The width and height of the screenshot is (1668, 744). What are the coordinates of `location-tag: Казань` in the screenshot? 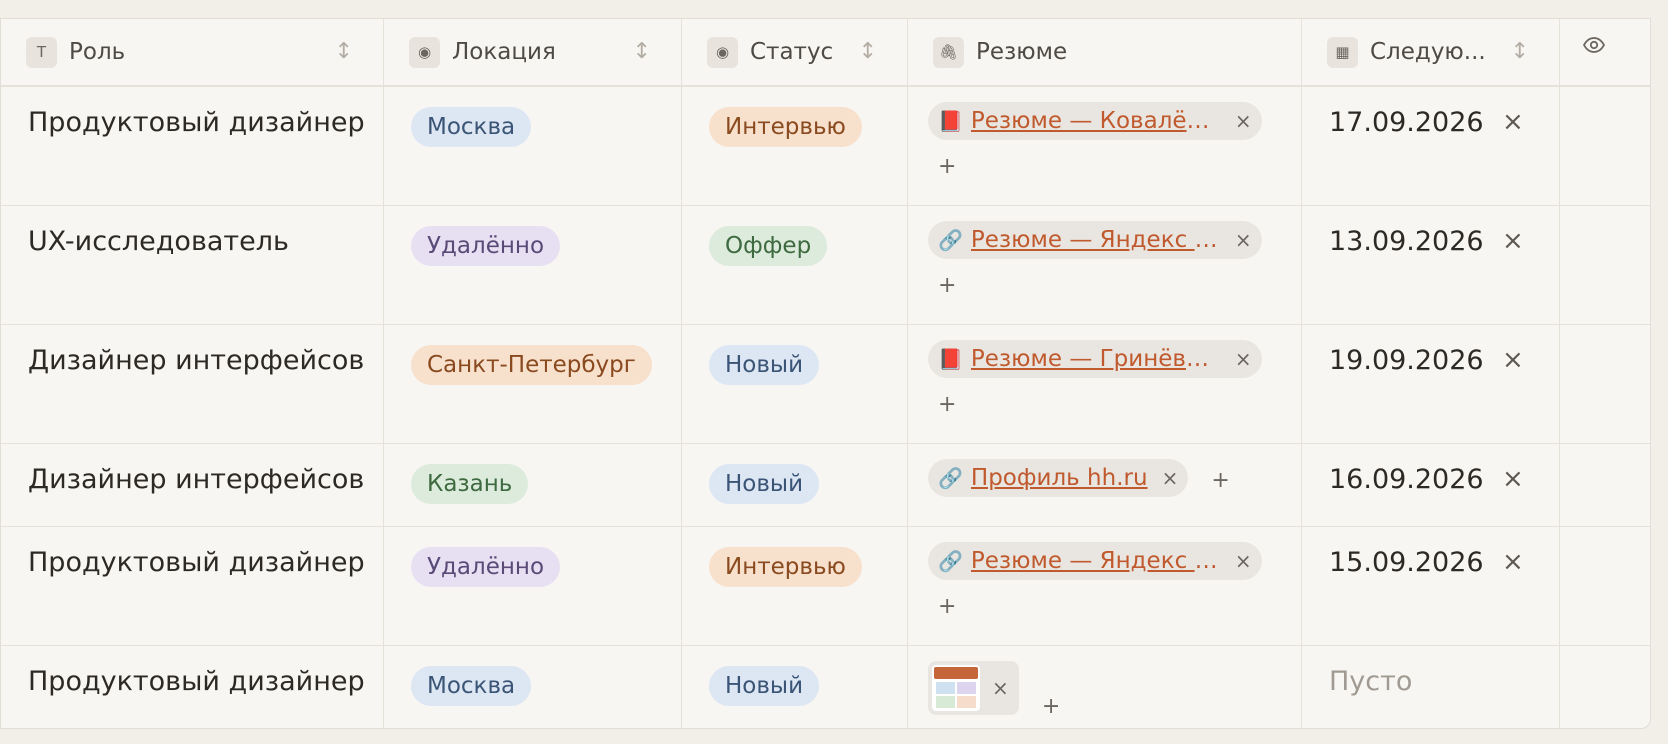 It's located at (470, 484).